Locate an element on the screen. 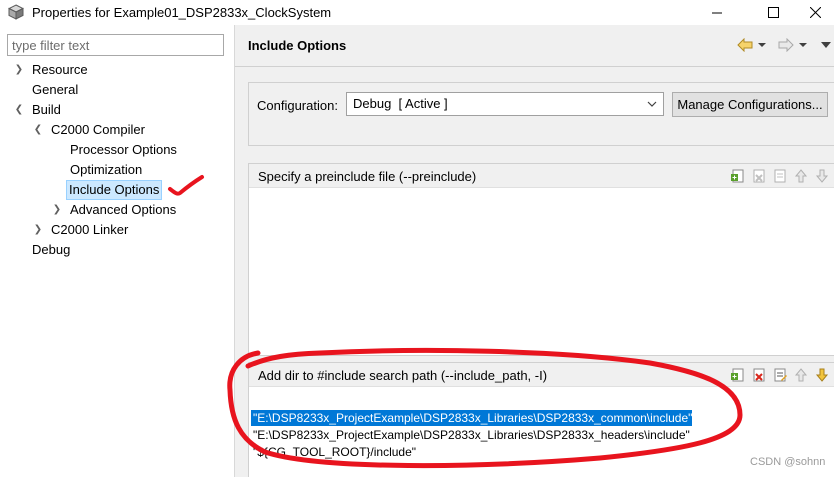 This screenshot has height=477, width=834. include-path-toolbar is located at coordinates (780, 375).